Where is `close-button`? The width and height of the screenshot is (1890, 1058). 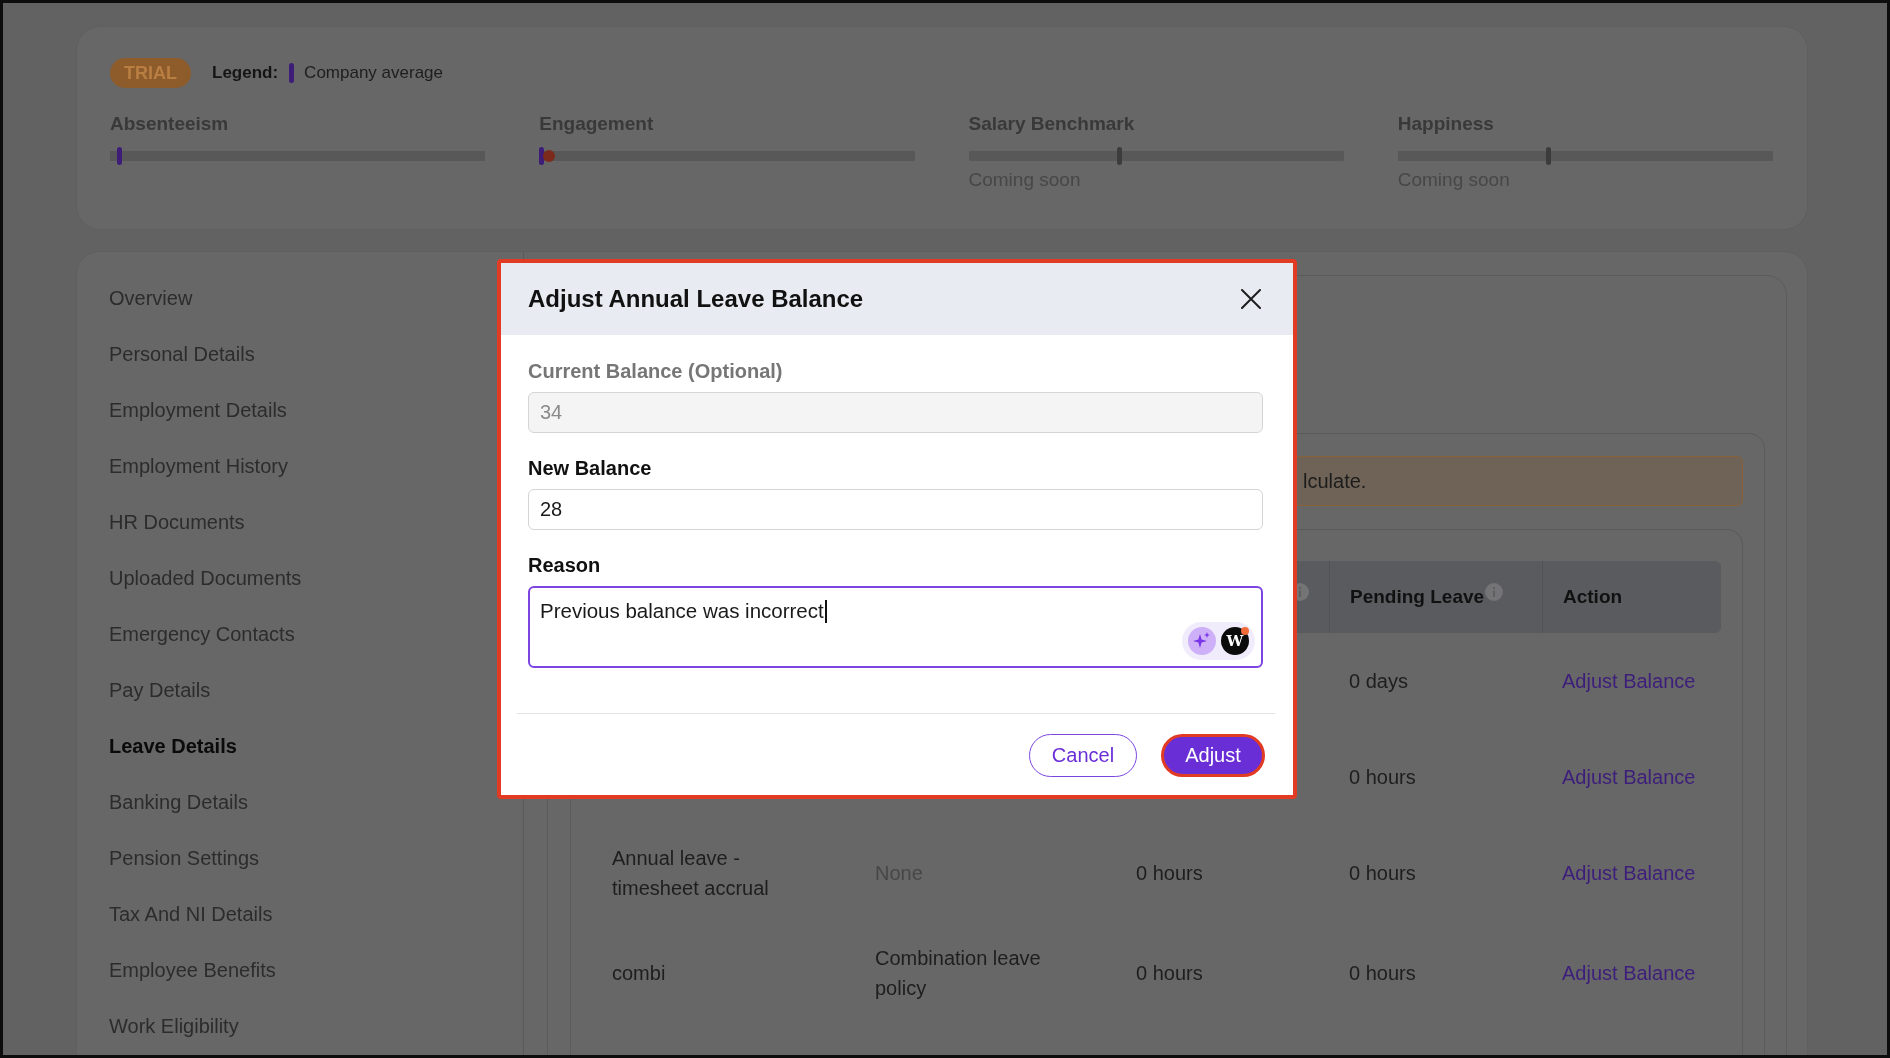 close-button is located at coordinates (1251, 299).